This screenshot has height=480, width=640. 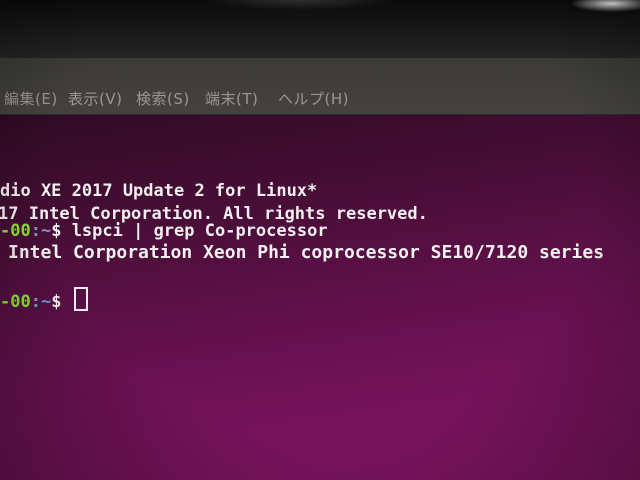 I want to click on command-line: -00:~$ lspci | grep Co-processor, so click(x=164, y=231).